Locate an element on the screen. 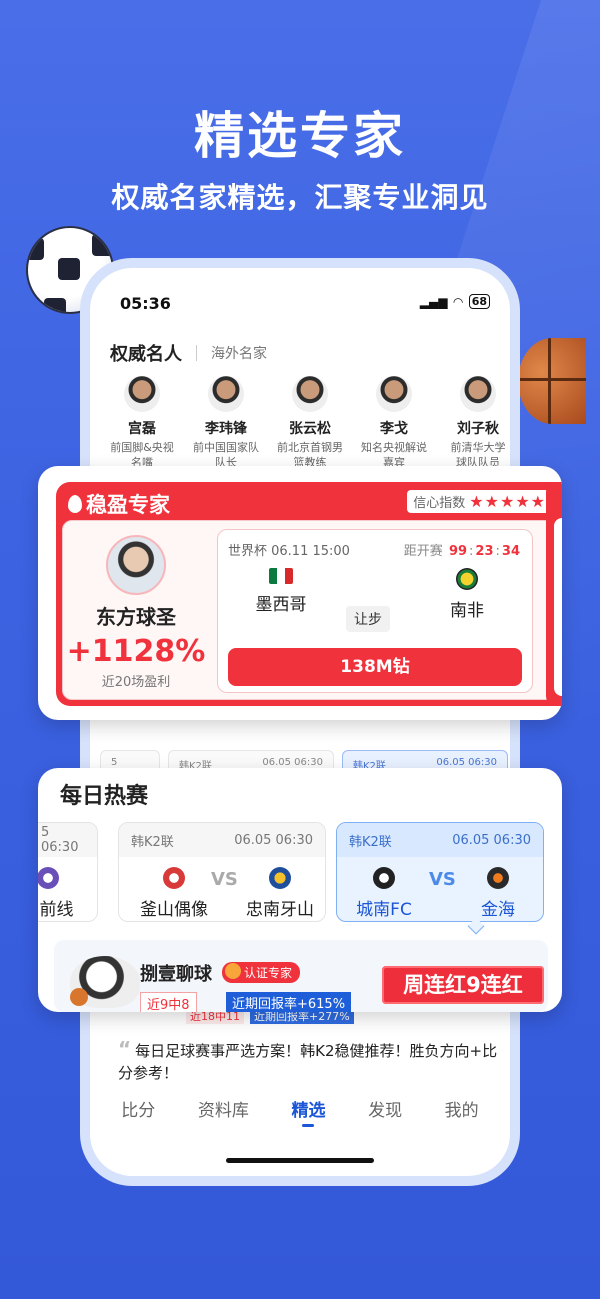  confidence-label: 信心指数 is located at coordinates (439, 503).